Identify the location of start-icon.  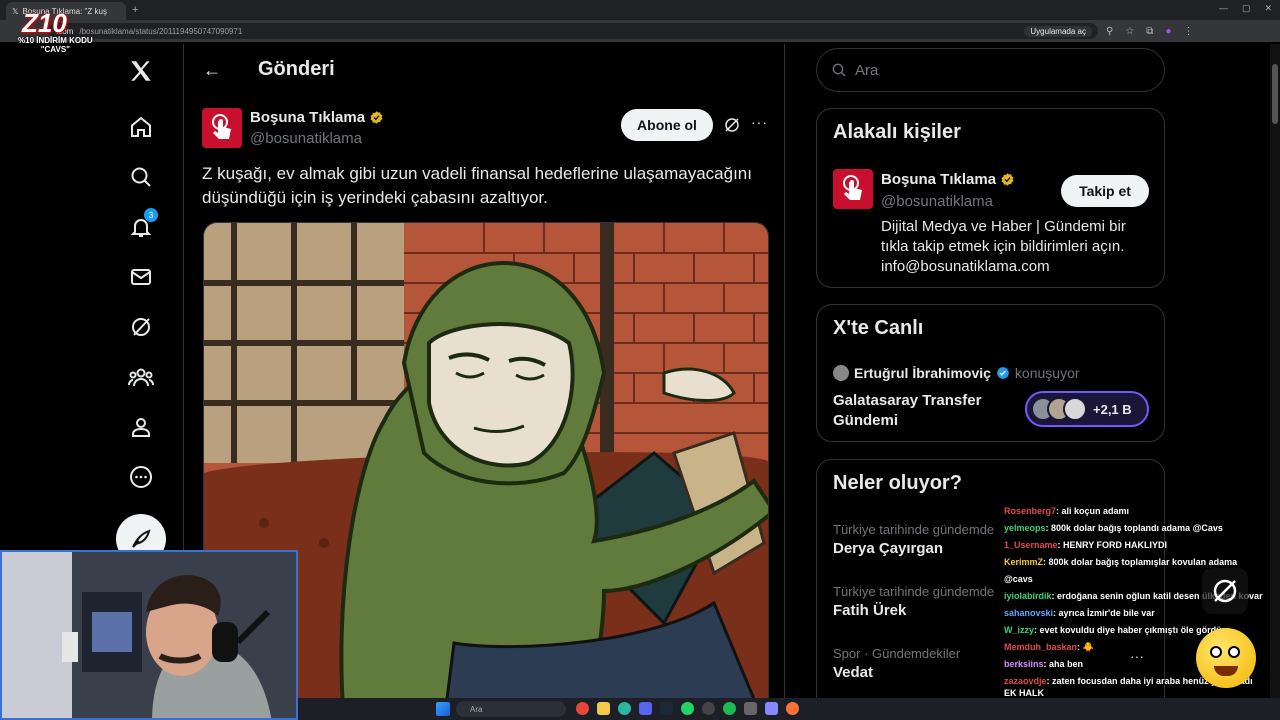
(443, 709).